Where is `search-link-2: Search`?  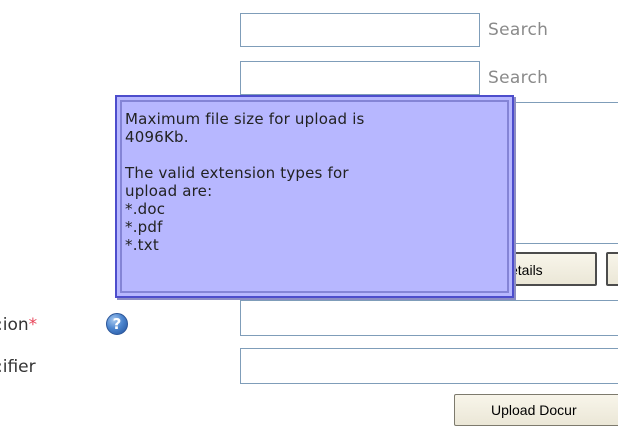 search-link-2: Search is located at coordinates (518, 78).